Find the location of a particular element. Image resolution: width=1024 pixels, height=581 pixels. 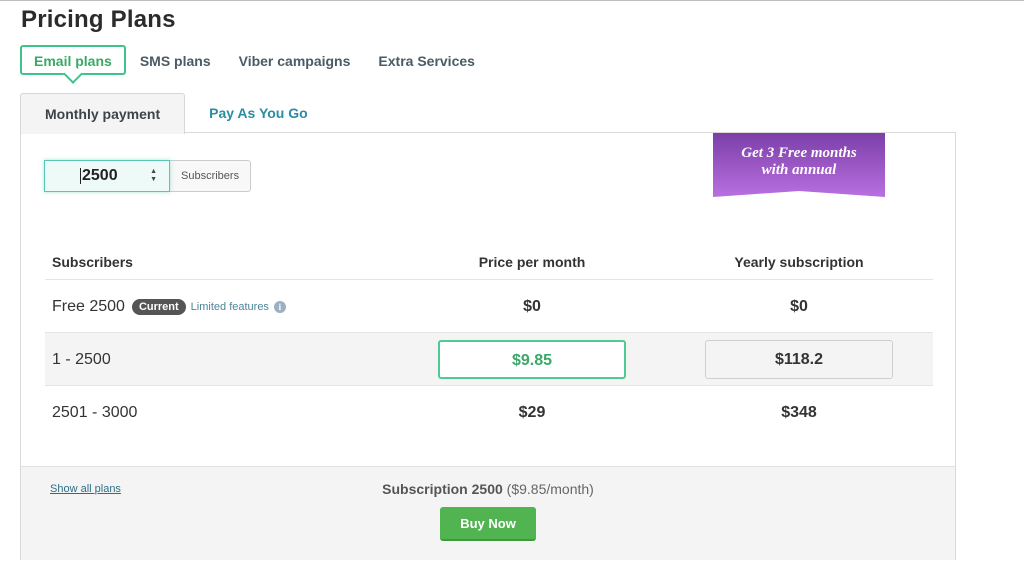

current-badge: Current is located at coordinates (158, 306).